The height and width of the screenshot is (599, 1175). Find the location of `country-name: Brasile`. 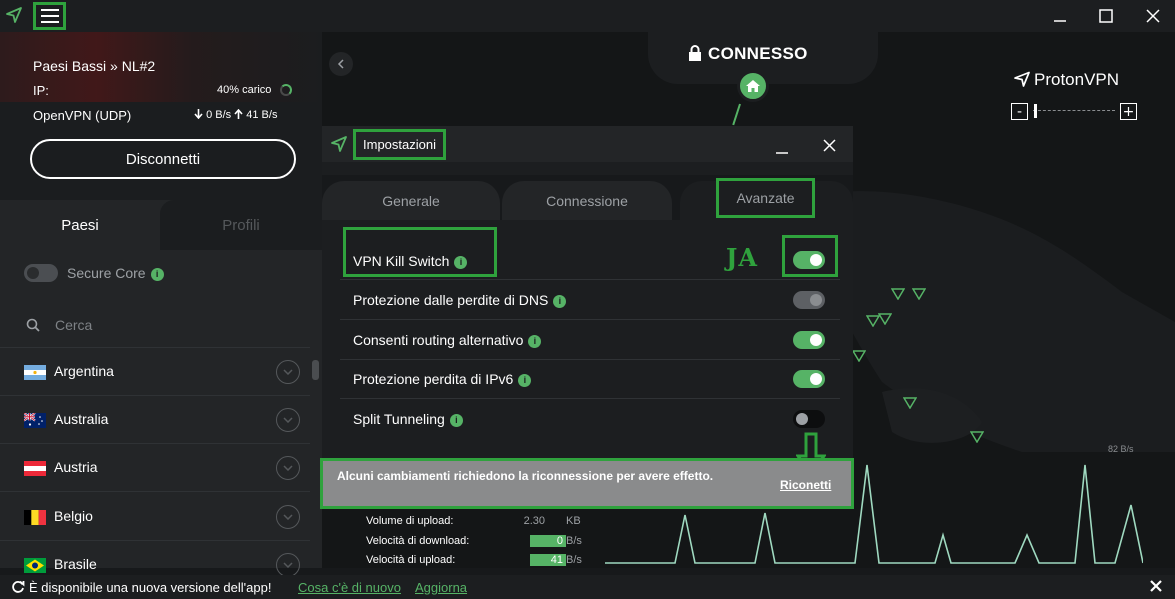

country-name: Brasile is located at coordinates (75, 564).